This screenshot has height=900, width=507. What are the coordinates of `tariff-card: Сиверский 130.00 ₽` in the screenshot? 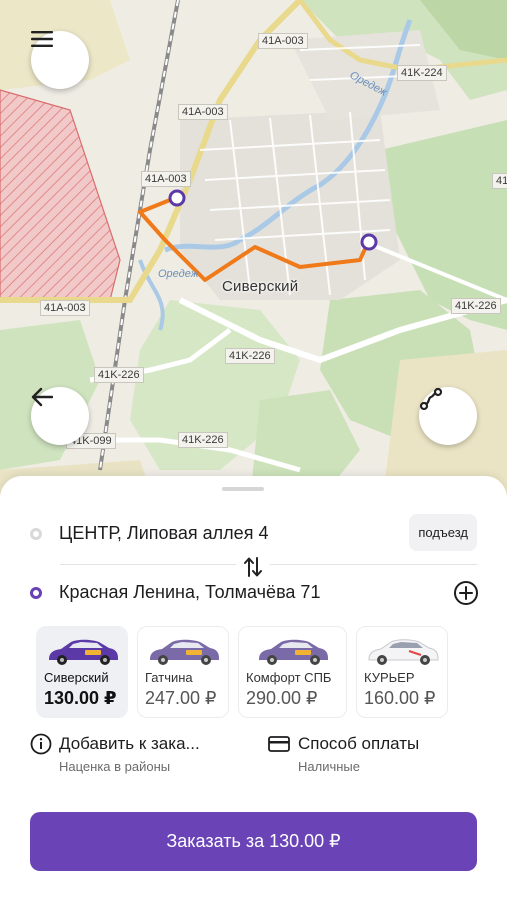 It's located at (82, 672).